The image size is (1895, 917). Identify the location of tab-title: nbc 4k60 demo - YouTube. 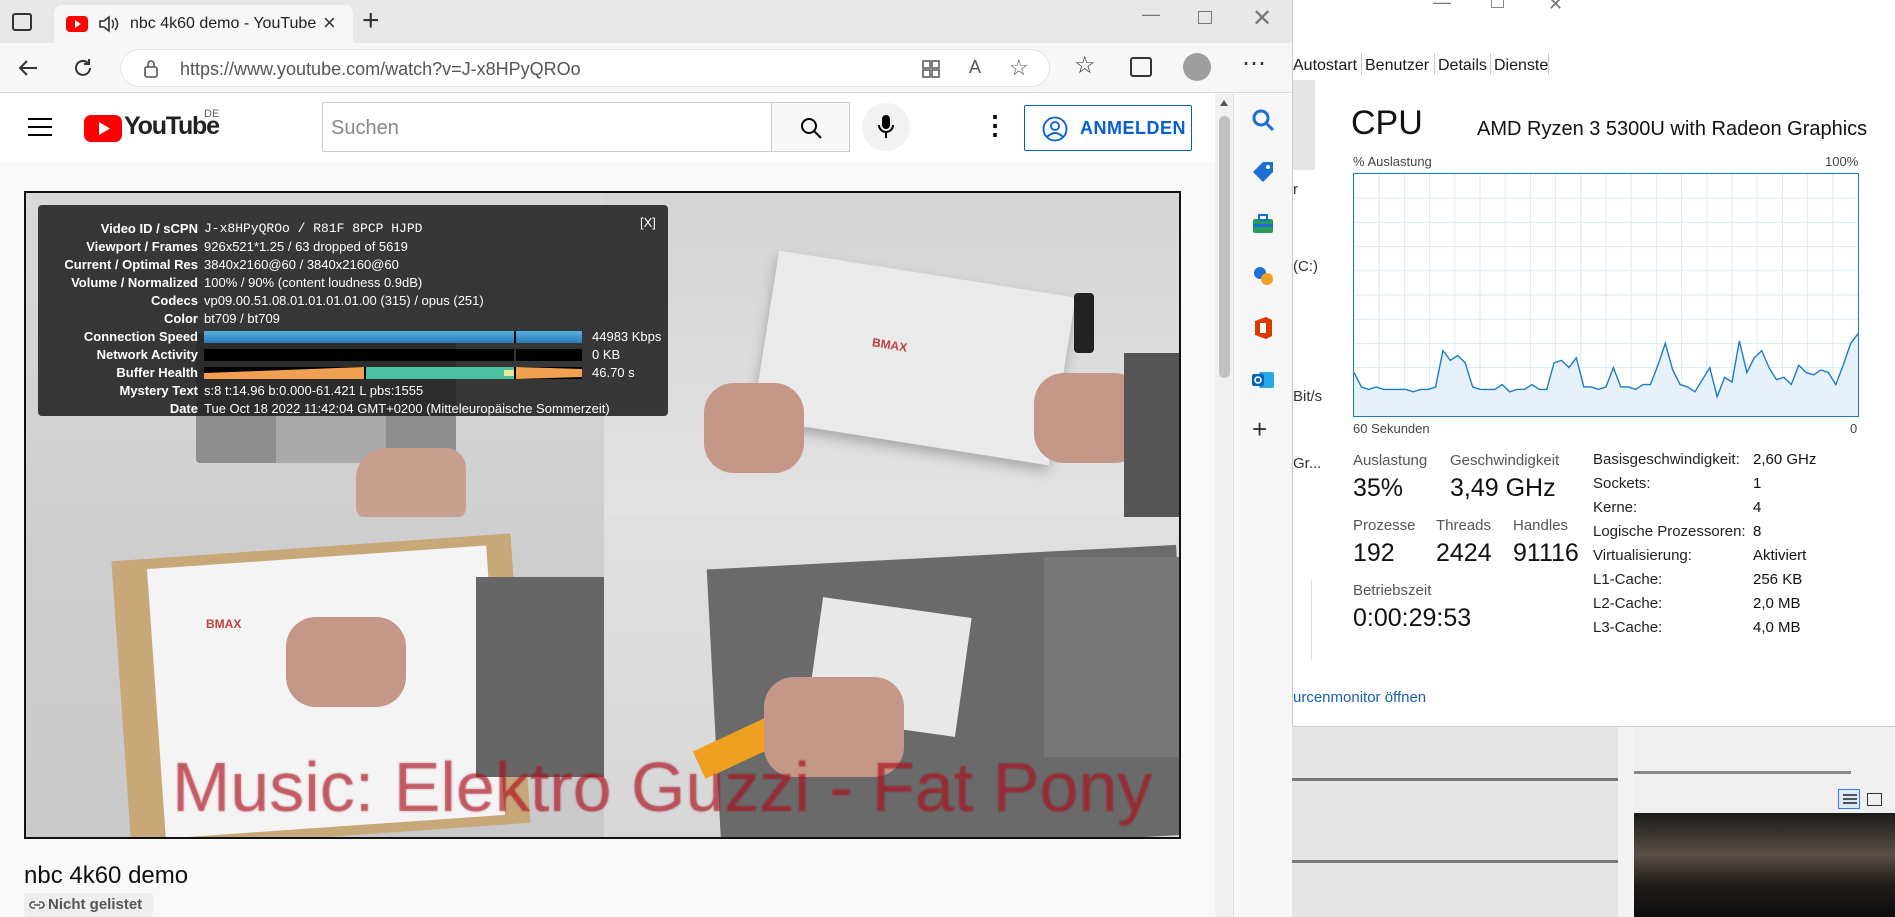
(223, 23).